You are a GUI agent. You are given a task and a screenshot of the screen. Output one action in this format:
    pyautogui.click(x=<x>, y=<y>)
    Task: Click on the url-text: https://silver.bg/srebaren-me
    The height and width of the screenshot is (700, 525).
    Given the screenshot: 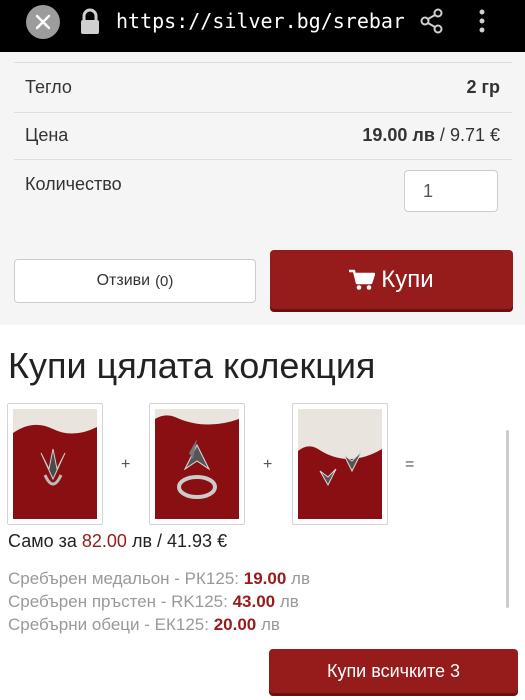 What is the action you would take?
    pyautogui.click(x=260, y=21)
    